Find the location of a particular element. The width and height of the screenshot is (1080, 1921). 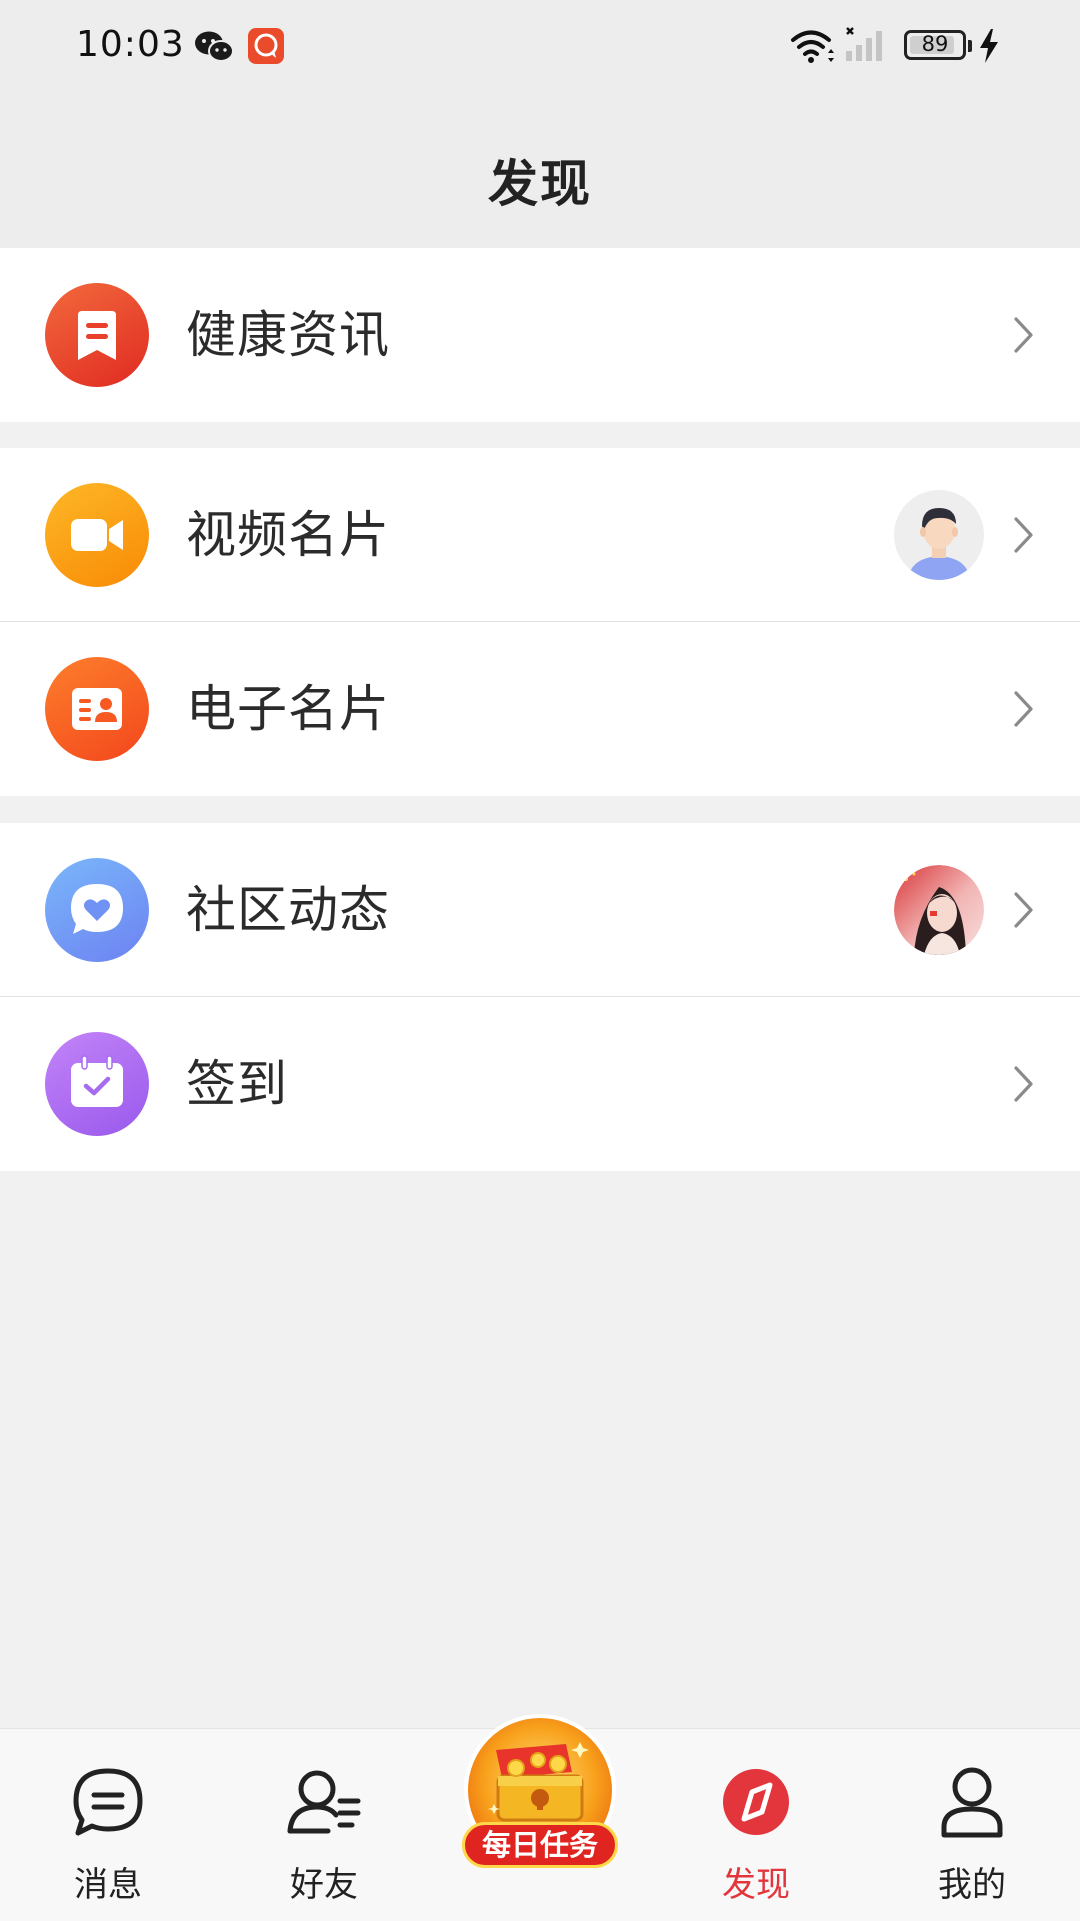

menu-item-video-card: 视频名片 is located at coordinates (540, 535).